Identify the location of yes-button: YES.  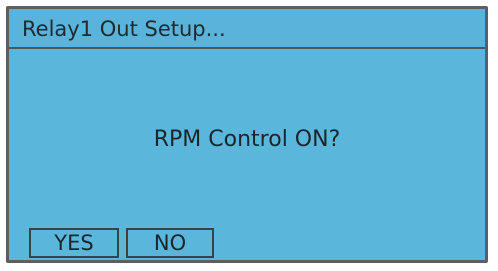
(74, 243).